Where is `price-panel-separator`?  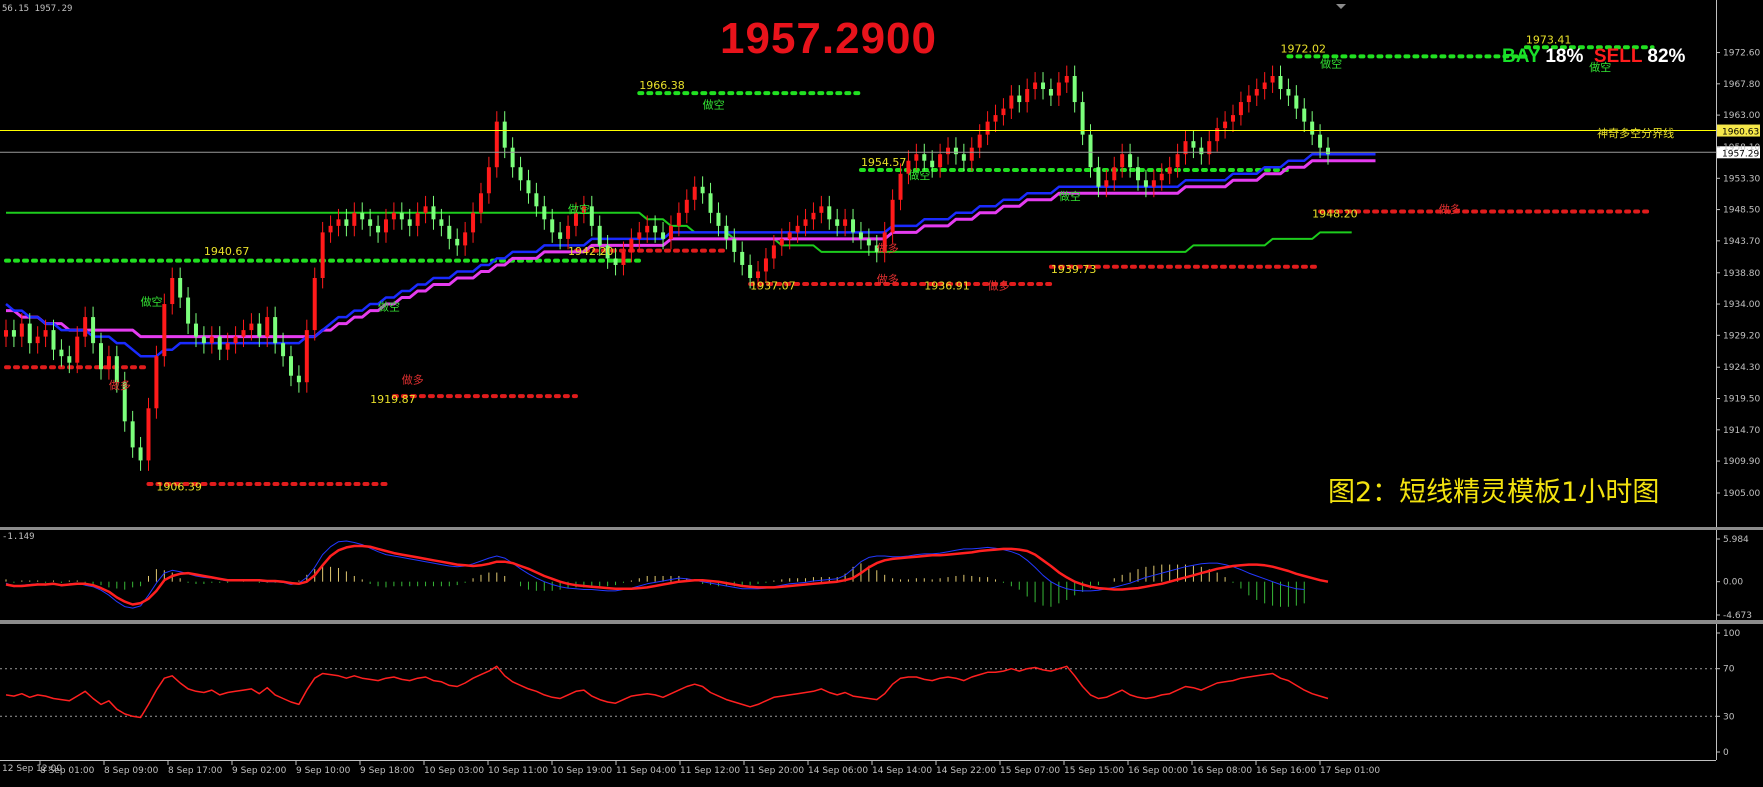 price-panel-separator is located at coordinates (881, 528).